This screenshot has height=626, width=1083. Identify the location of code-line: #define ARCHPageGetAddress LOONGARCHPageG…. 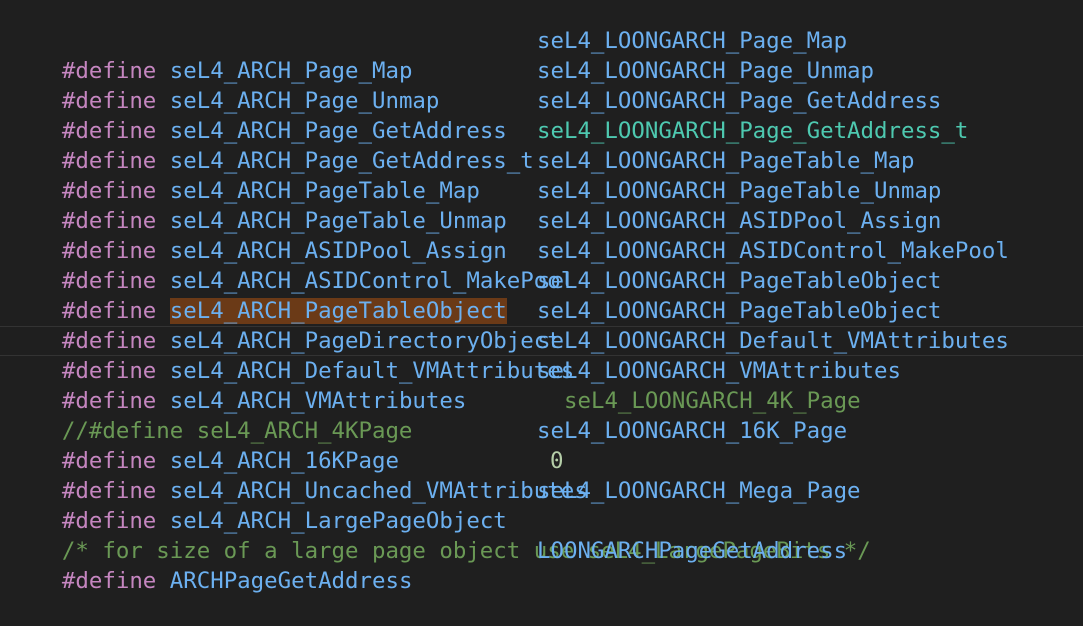
(541, 565).